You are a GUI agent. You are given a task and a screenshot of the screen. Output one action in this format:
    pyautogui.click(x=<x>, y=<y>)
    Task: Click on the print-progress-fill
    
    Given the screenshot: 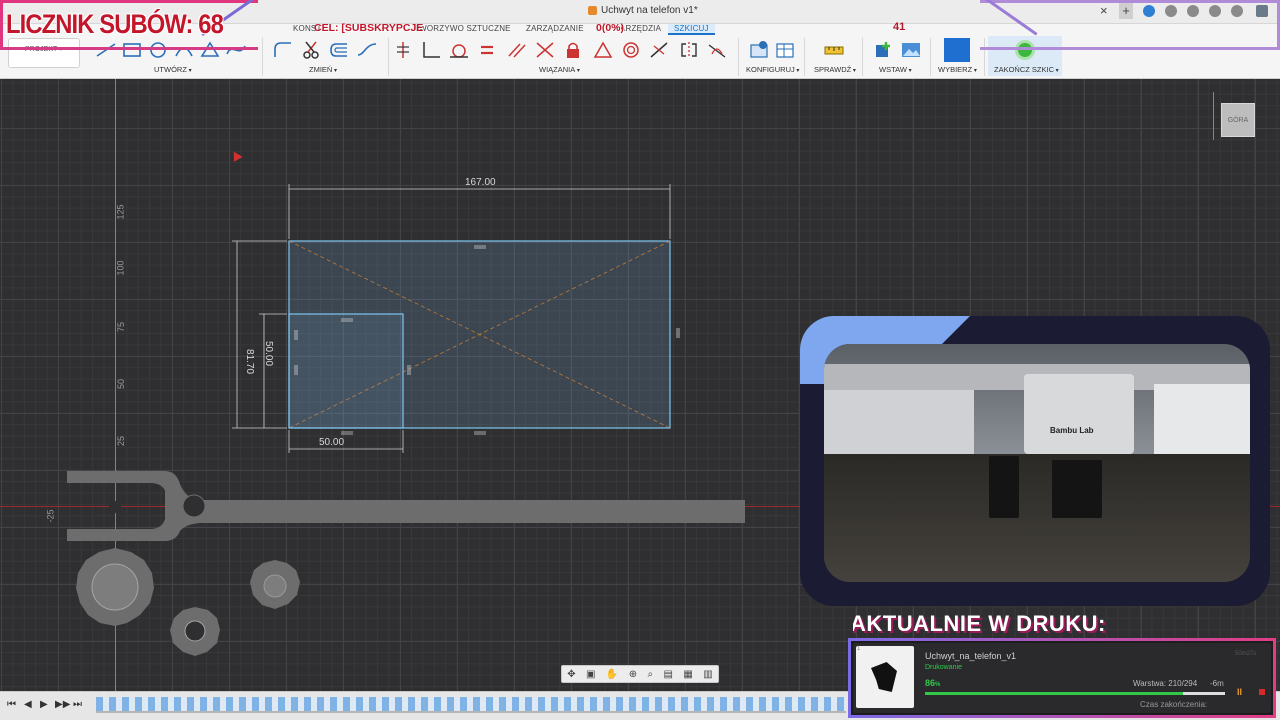 What is the action you would take?
    pyautogui.click(x=1054, y=693)
    